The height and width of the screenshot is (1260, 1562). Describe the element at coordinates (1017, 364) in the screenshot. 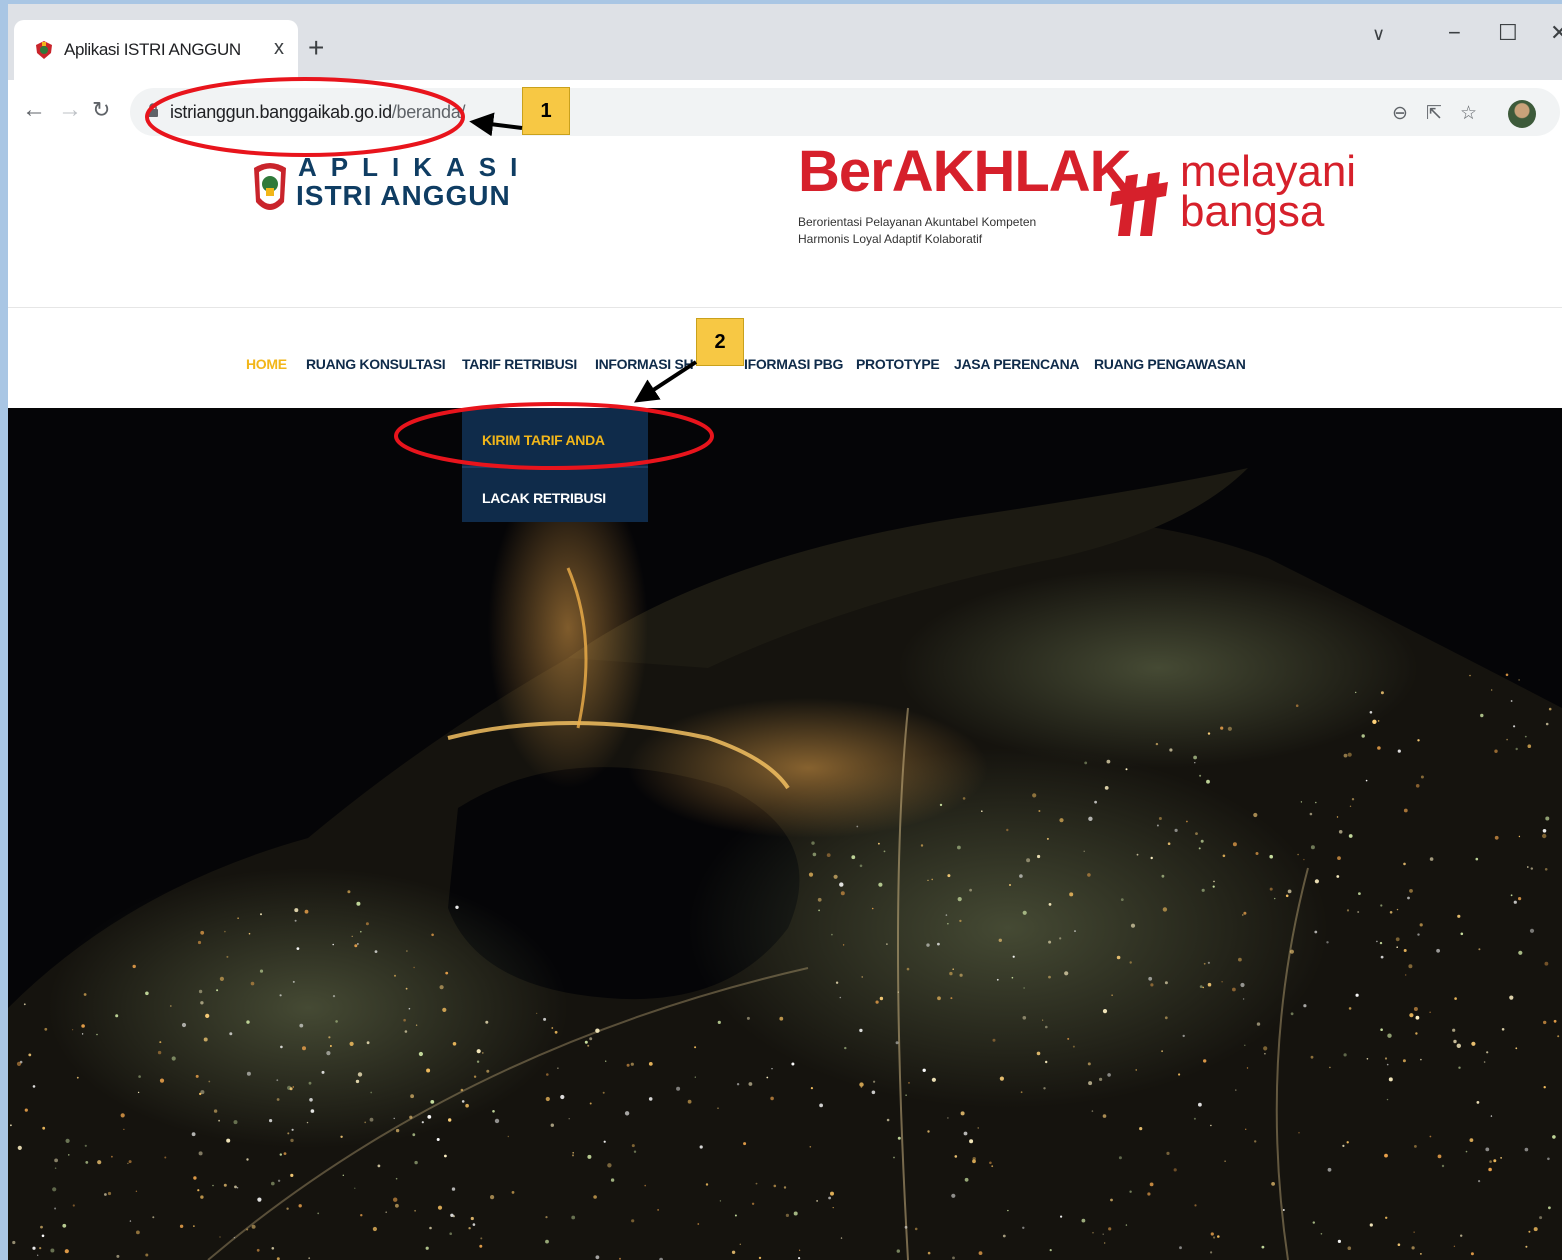

I see `menu-item-jasa-perencana: JASA PERENCANA` at that location.